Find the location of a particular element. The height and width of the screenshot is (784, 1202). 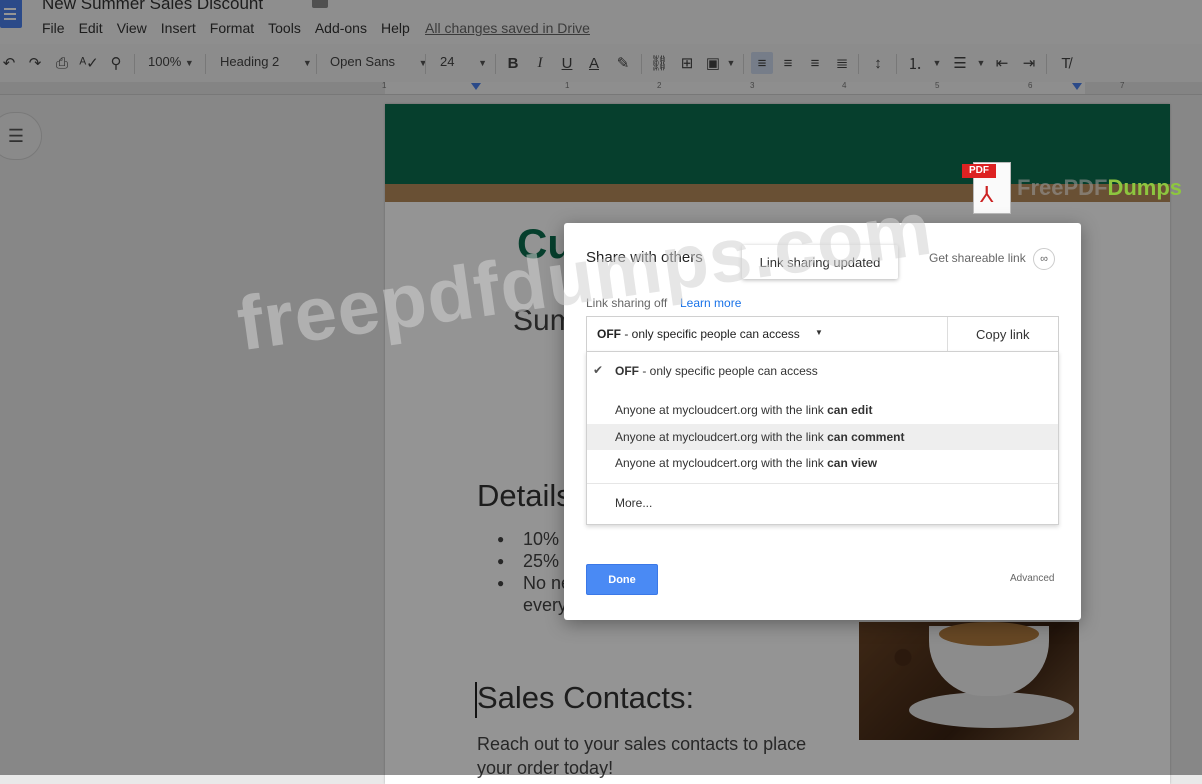

acrobat-icon: ⅄ is located at coordinates (987, 194).